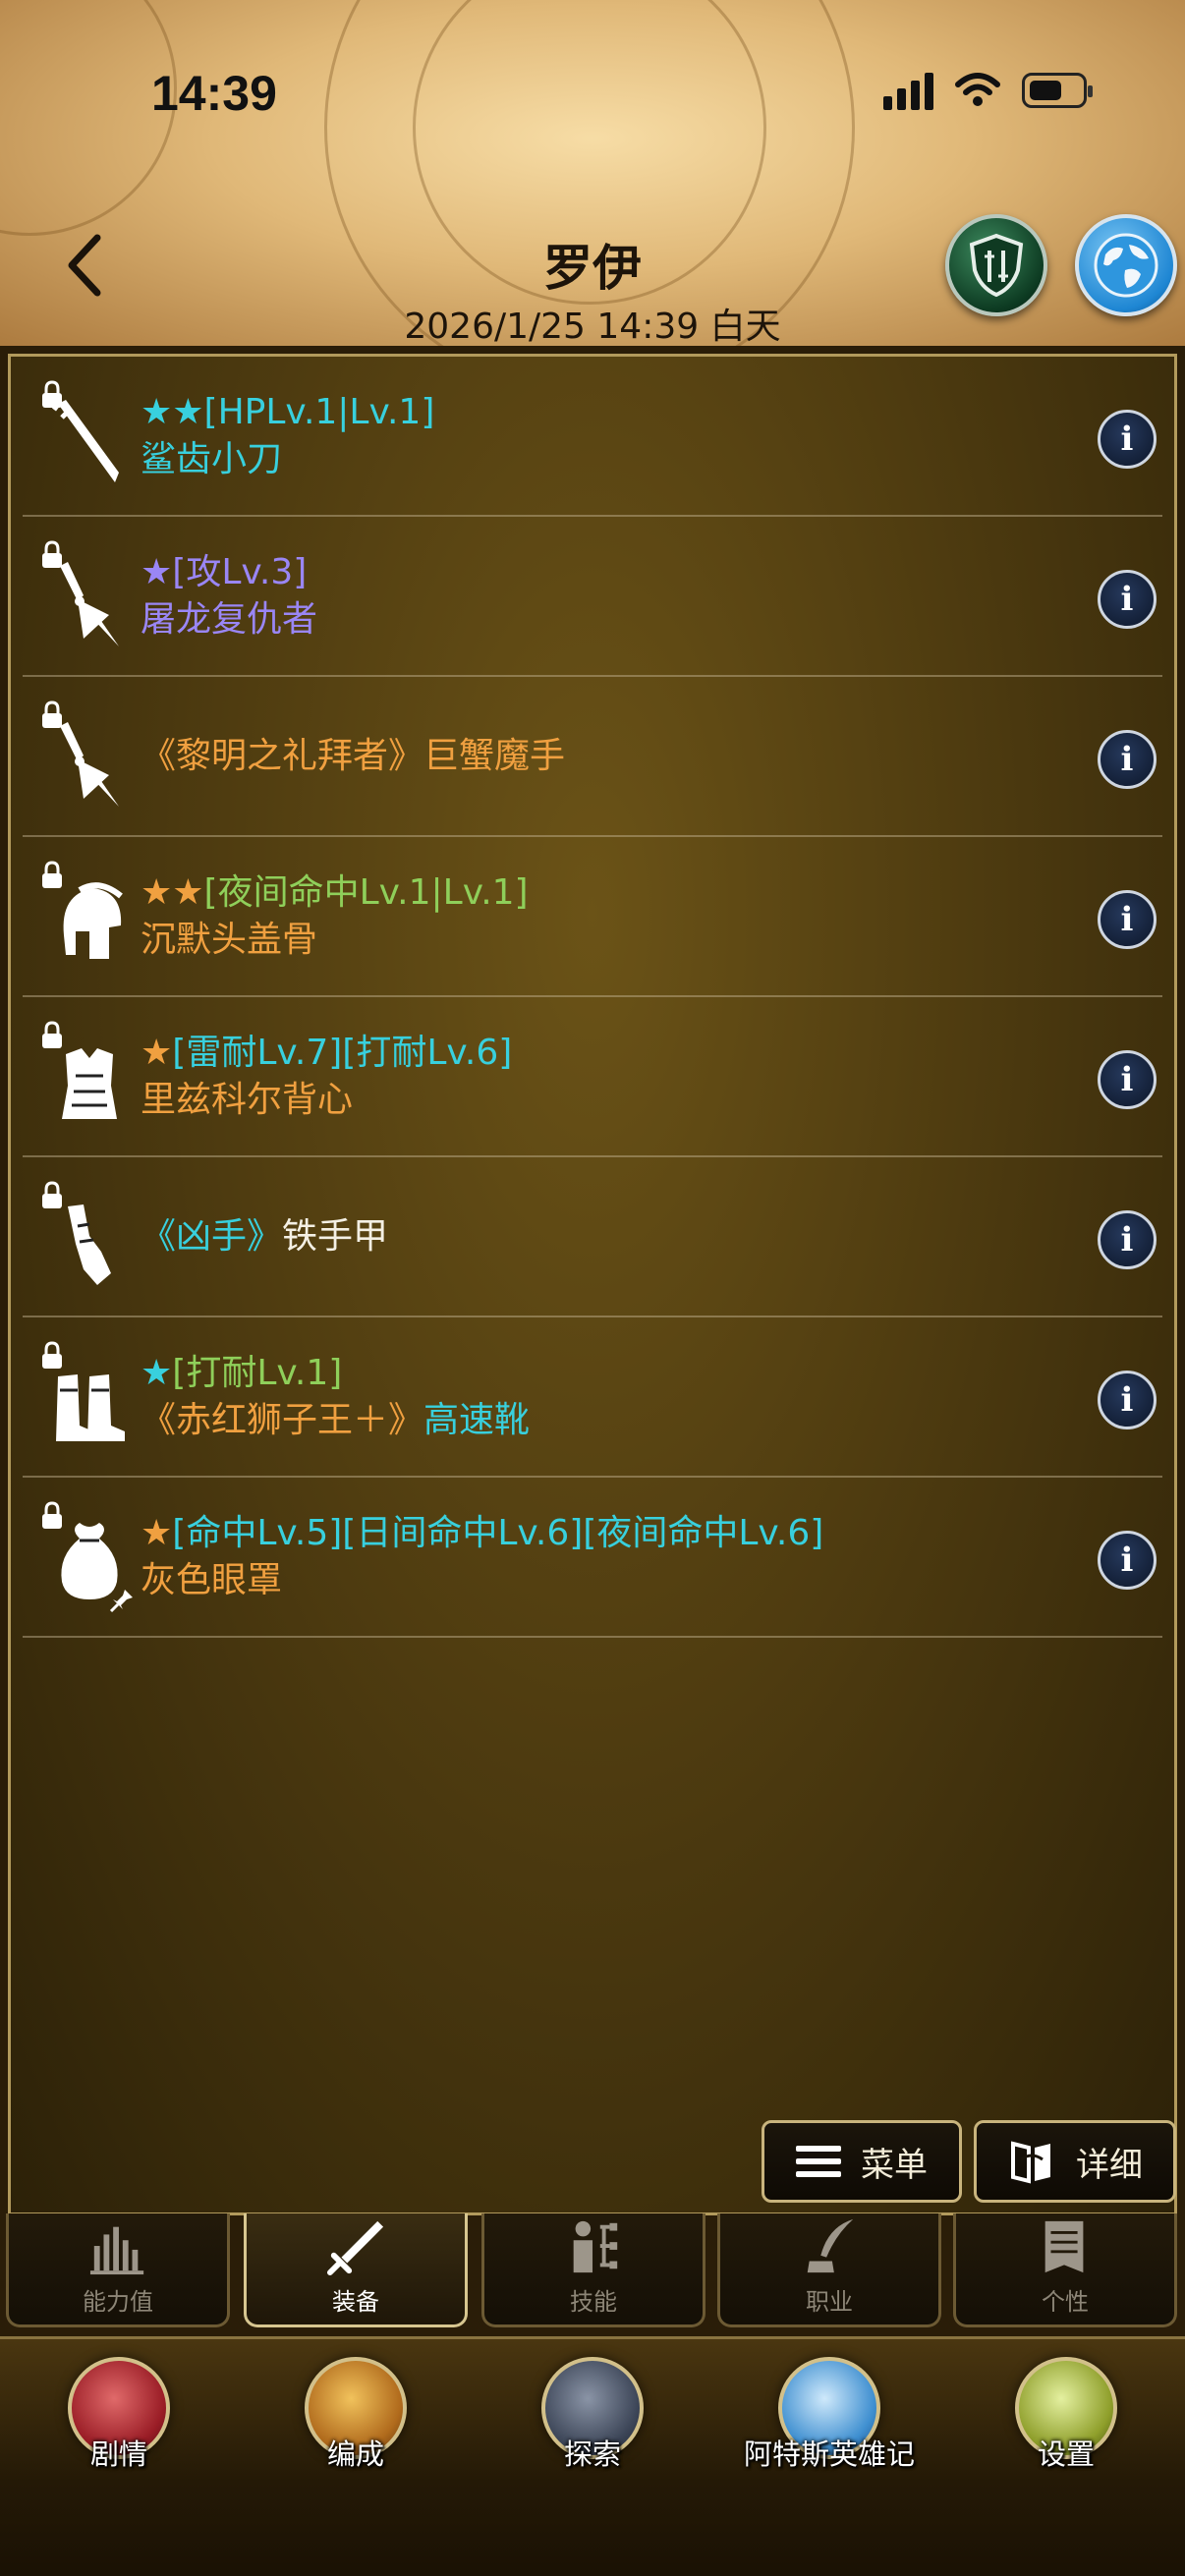 The width and height of the screenshot is (1185, 2576). I want to click on header-banner: 14:39 罗伊 2026/1/25 14:39 白天, so click(592, 173).